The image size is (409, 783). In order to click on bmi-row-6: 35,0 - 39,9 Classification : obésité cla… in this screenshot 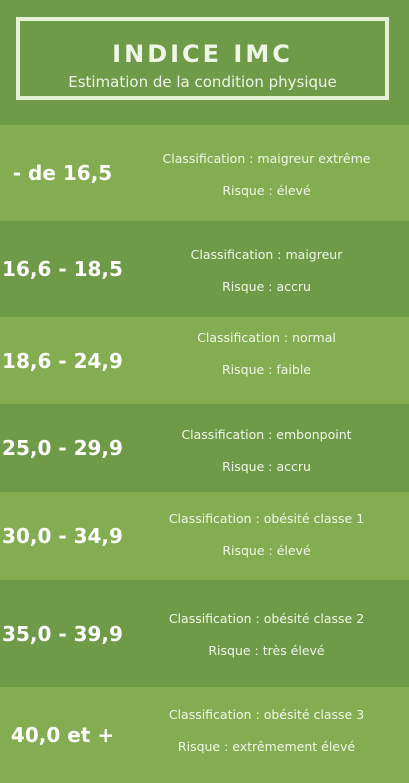, I will do `click(204, 633)`.